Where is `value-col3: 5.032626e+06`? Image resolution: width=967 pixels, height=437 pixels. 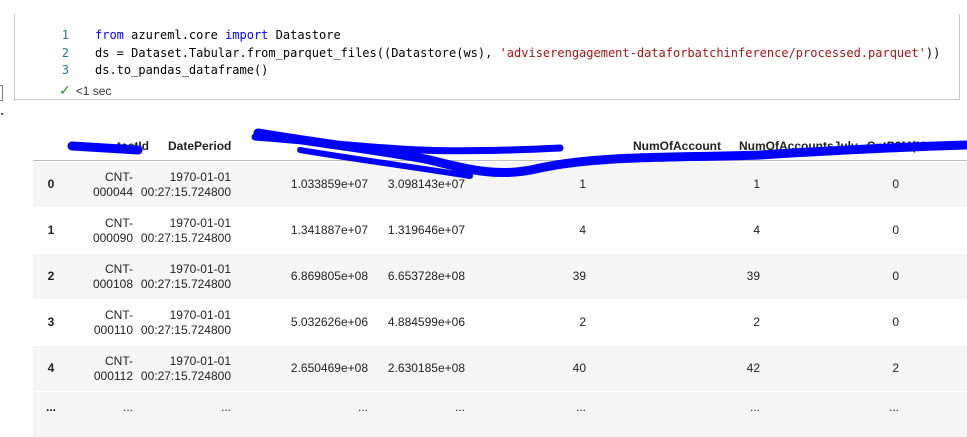
value-col3: 5.032626e+06 is located at coordinates (329, 322).